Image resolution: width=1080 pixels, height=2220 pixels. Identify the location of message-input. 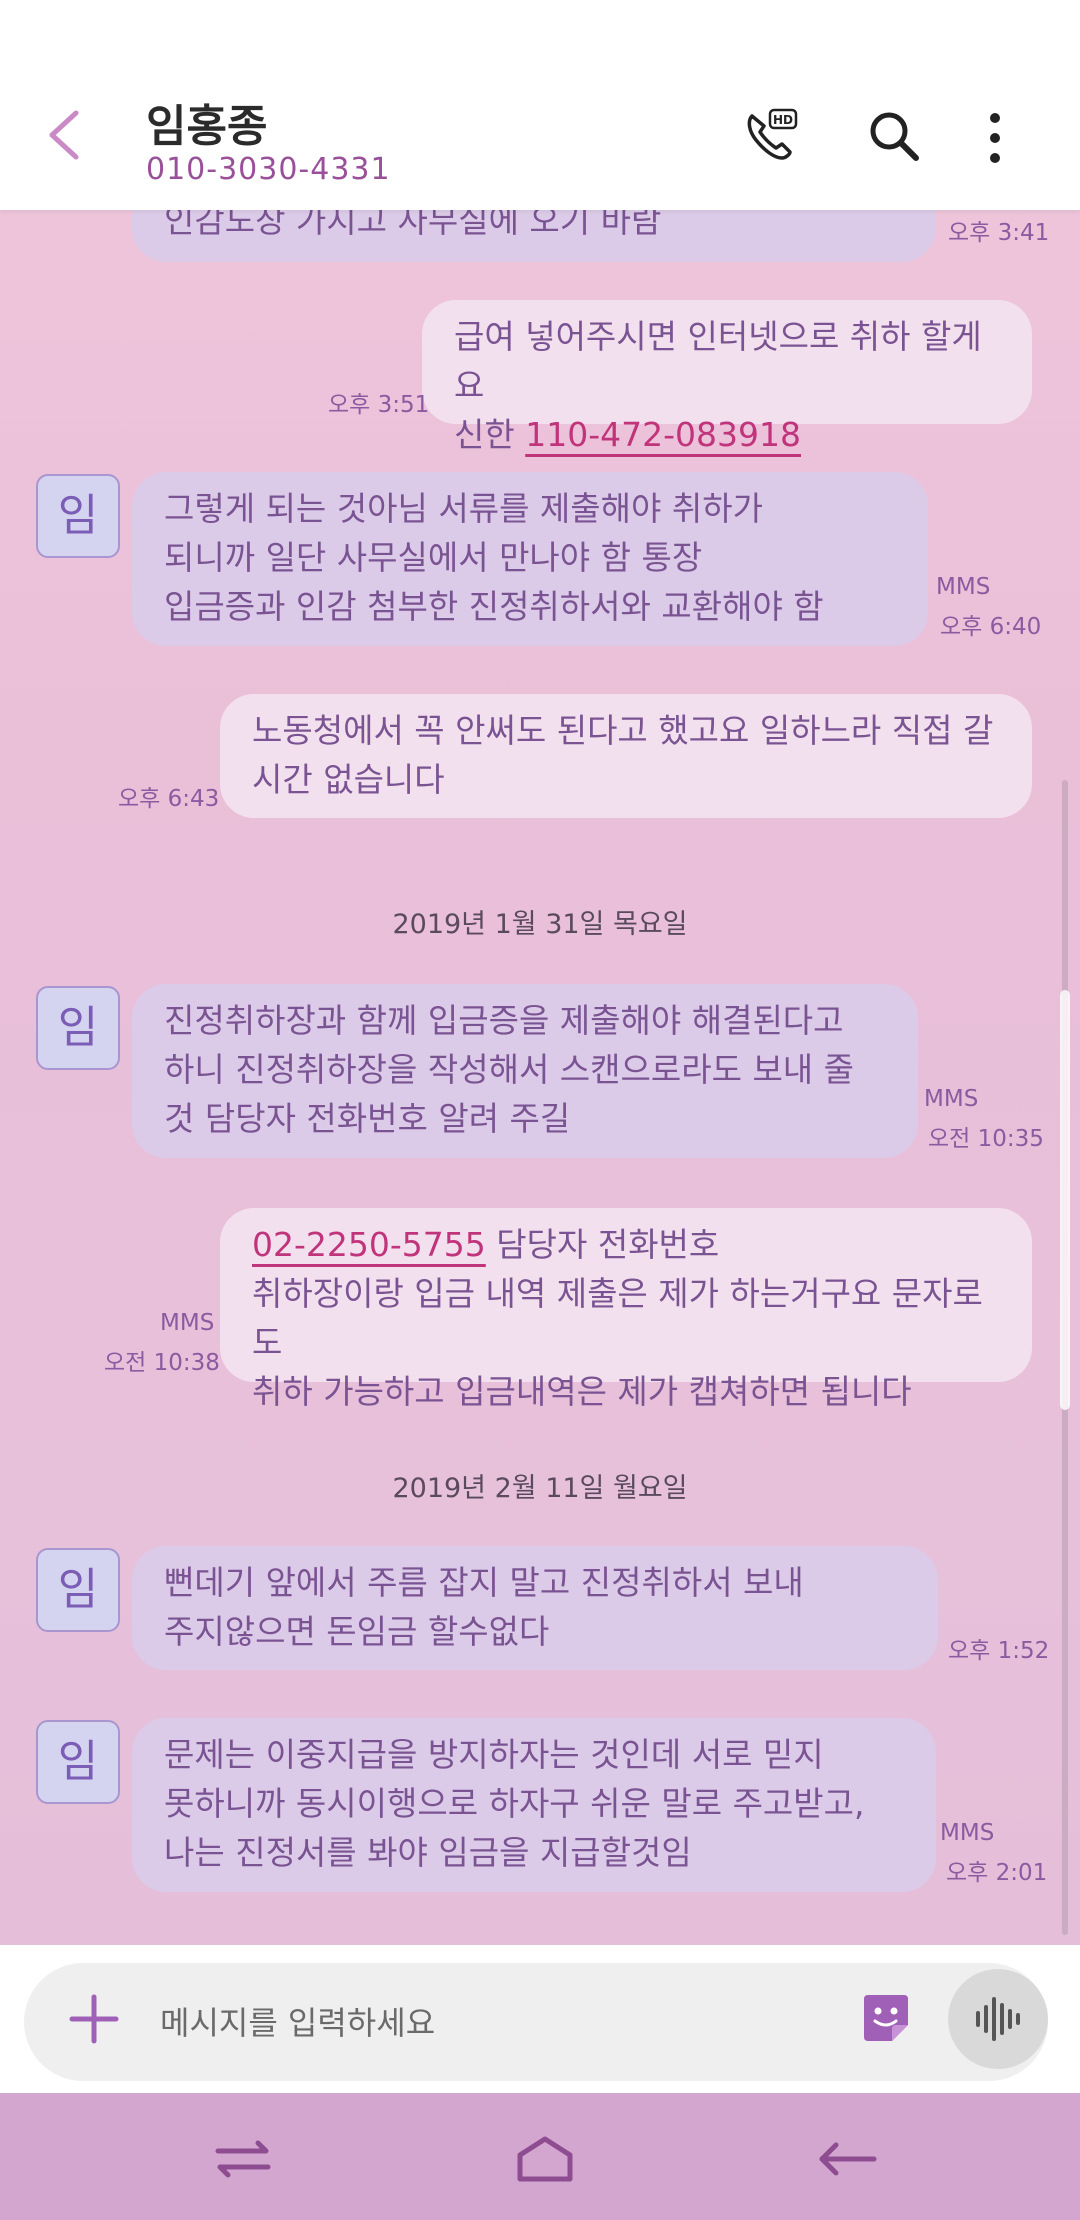
(495, 2023).